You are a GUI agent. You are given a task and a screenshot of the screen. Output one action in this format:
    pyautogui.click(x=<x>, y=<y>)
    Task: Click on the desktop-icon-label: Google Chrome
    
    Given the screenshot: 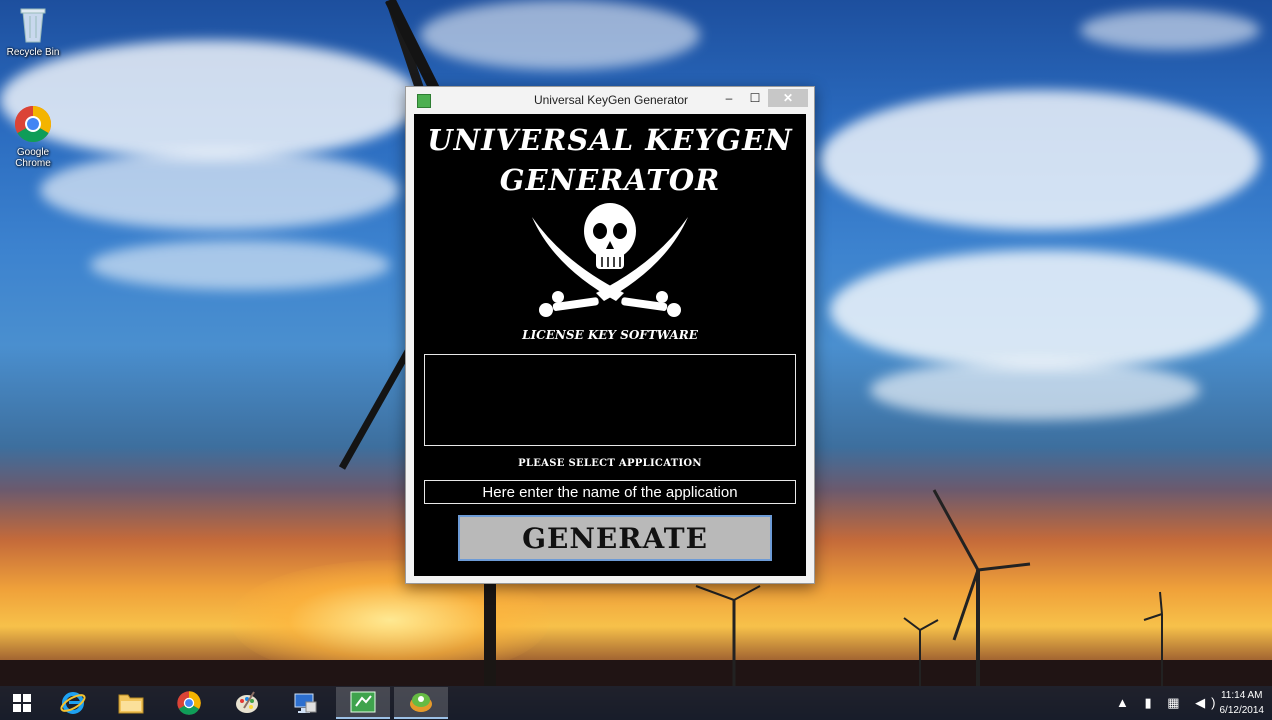 What is the action you would take?
    pyautogui.click(x=33, y=158)
    